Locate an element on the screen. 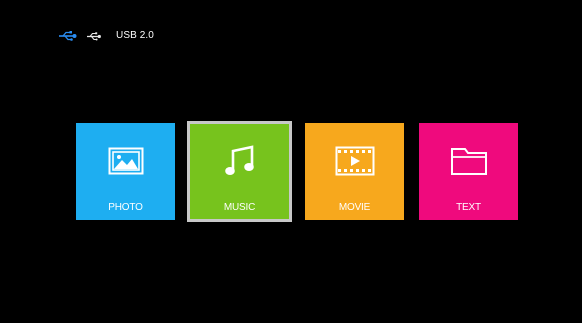  movie-tile: MOVIE is located at coordinates (354, 171).